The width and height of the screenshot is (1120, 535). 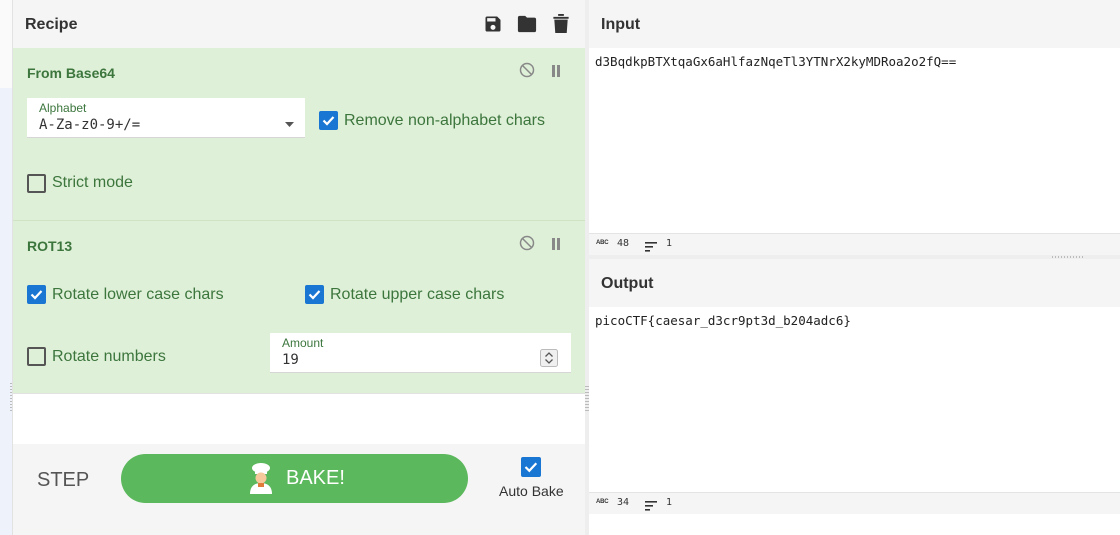 What do you see at coordinates (166, 118) in the screenshot?
I see `alphabet-select: Alphabet A-Za-z0-9+/=` at bounding box center [166, 118].